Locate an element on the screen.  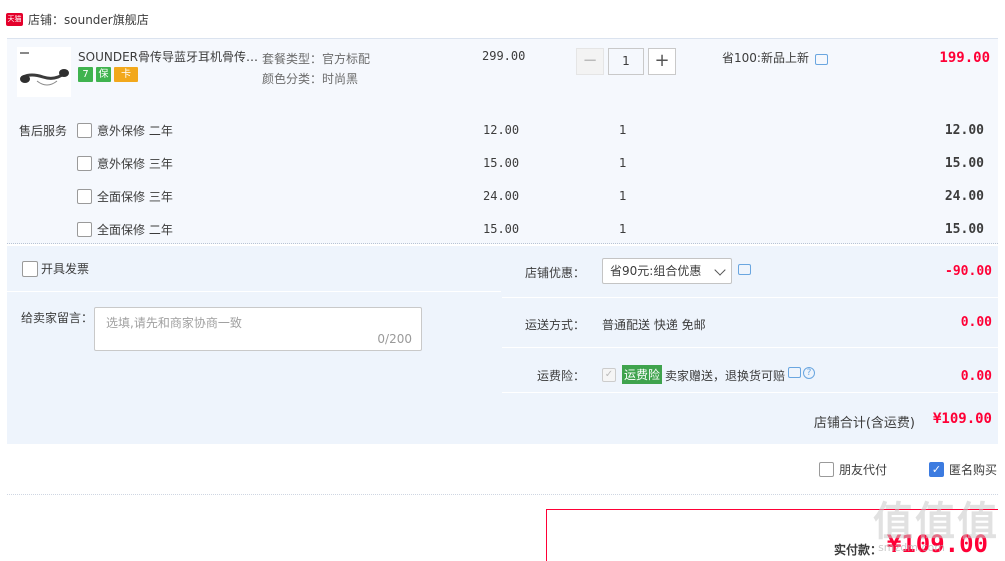
shop-subtotal-amount: ¥109.00 is located at coordinates (962, 419).